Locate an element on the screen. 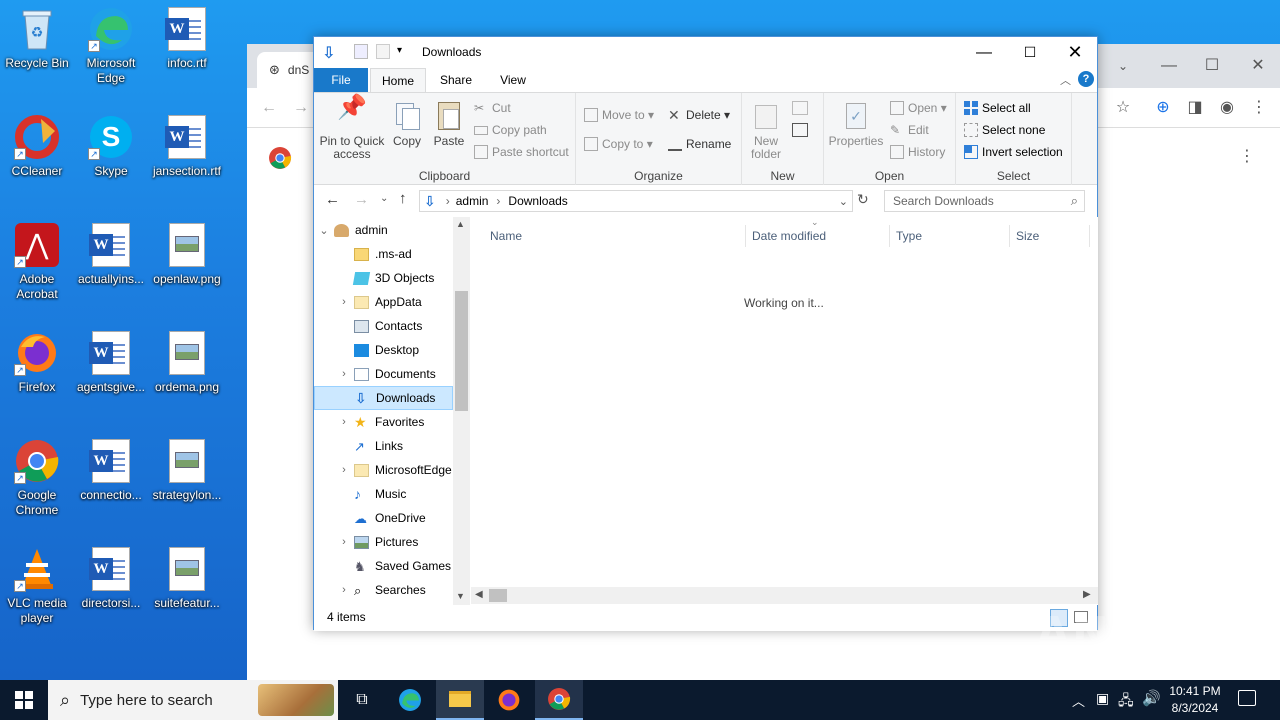  column-header-size: Size is located at coordinates (1050, 236).